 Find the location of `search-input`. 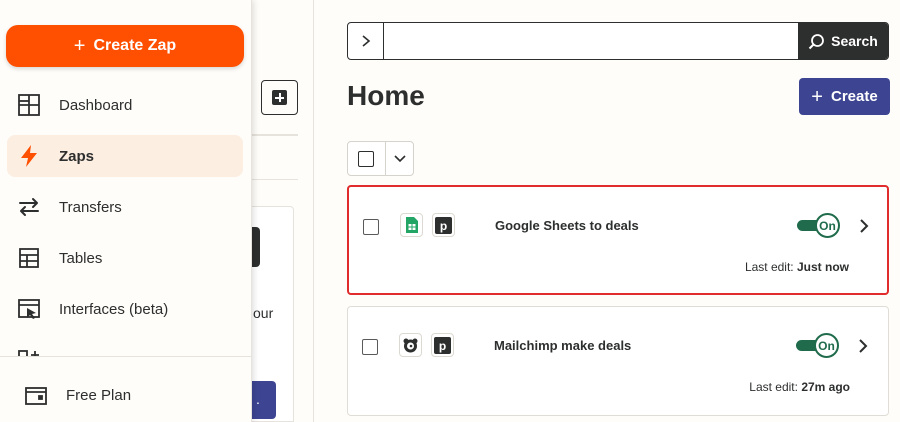

search-input is located at coordinates (592, 41).